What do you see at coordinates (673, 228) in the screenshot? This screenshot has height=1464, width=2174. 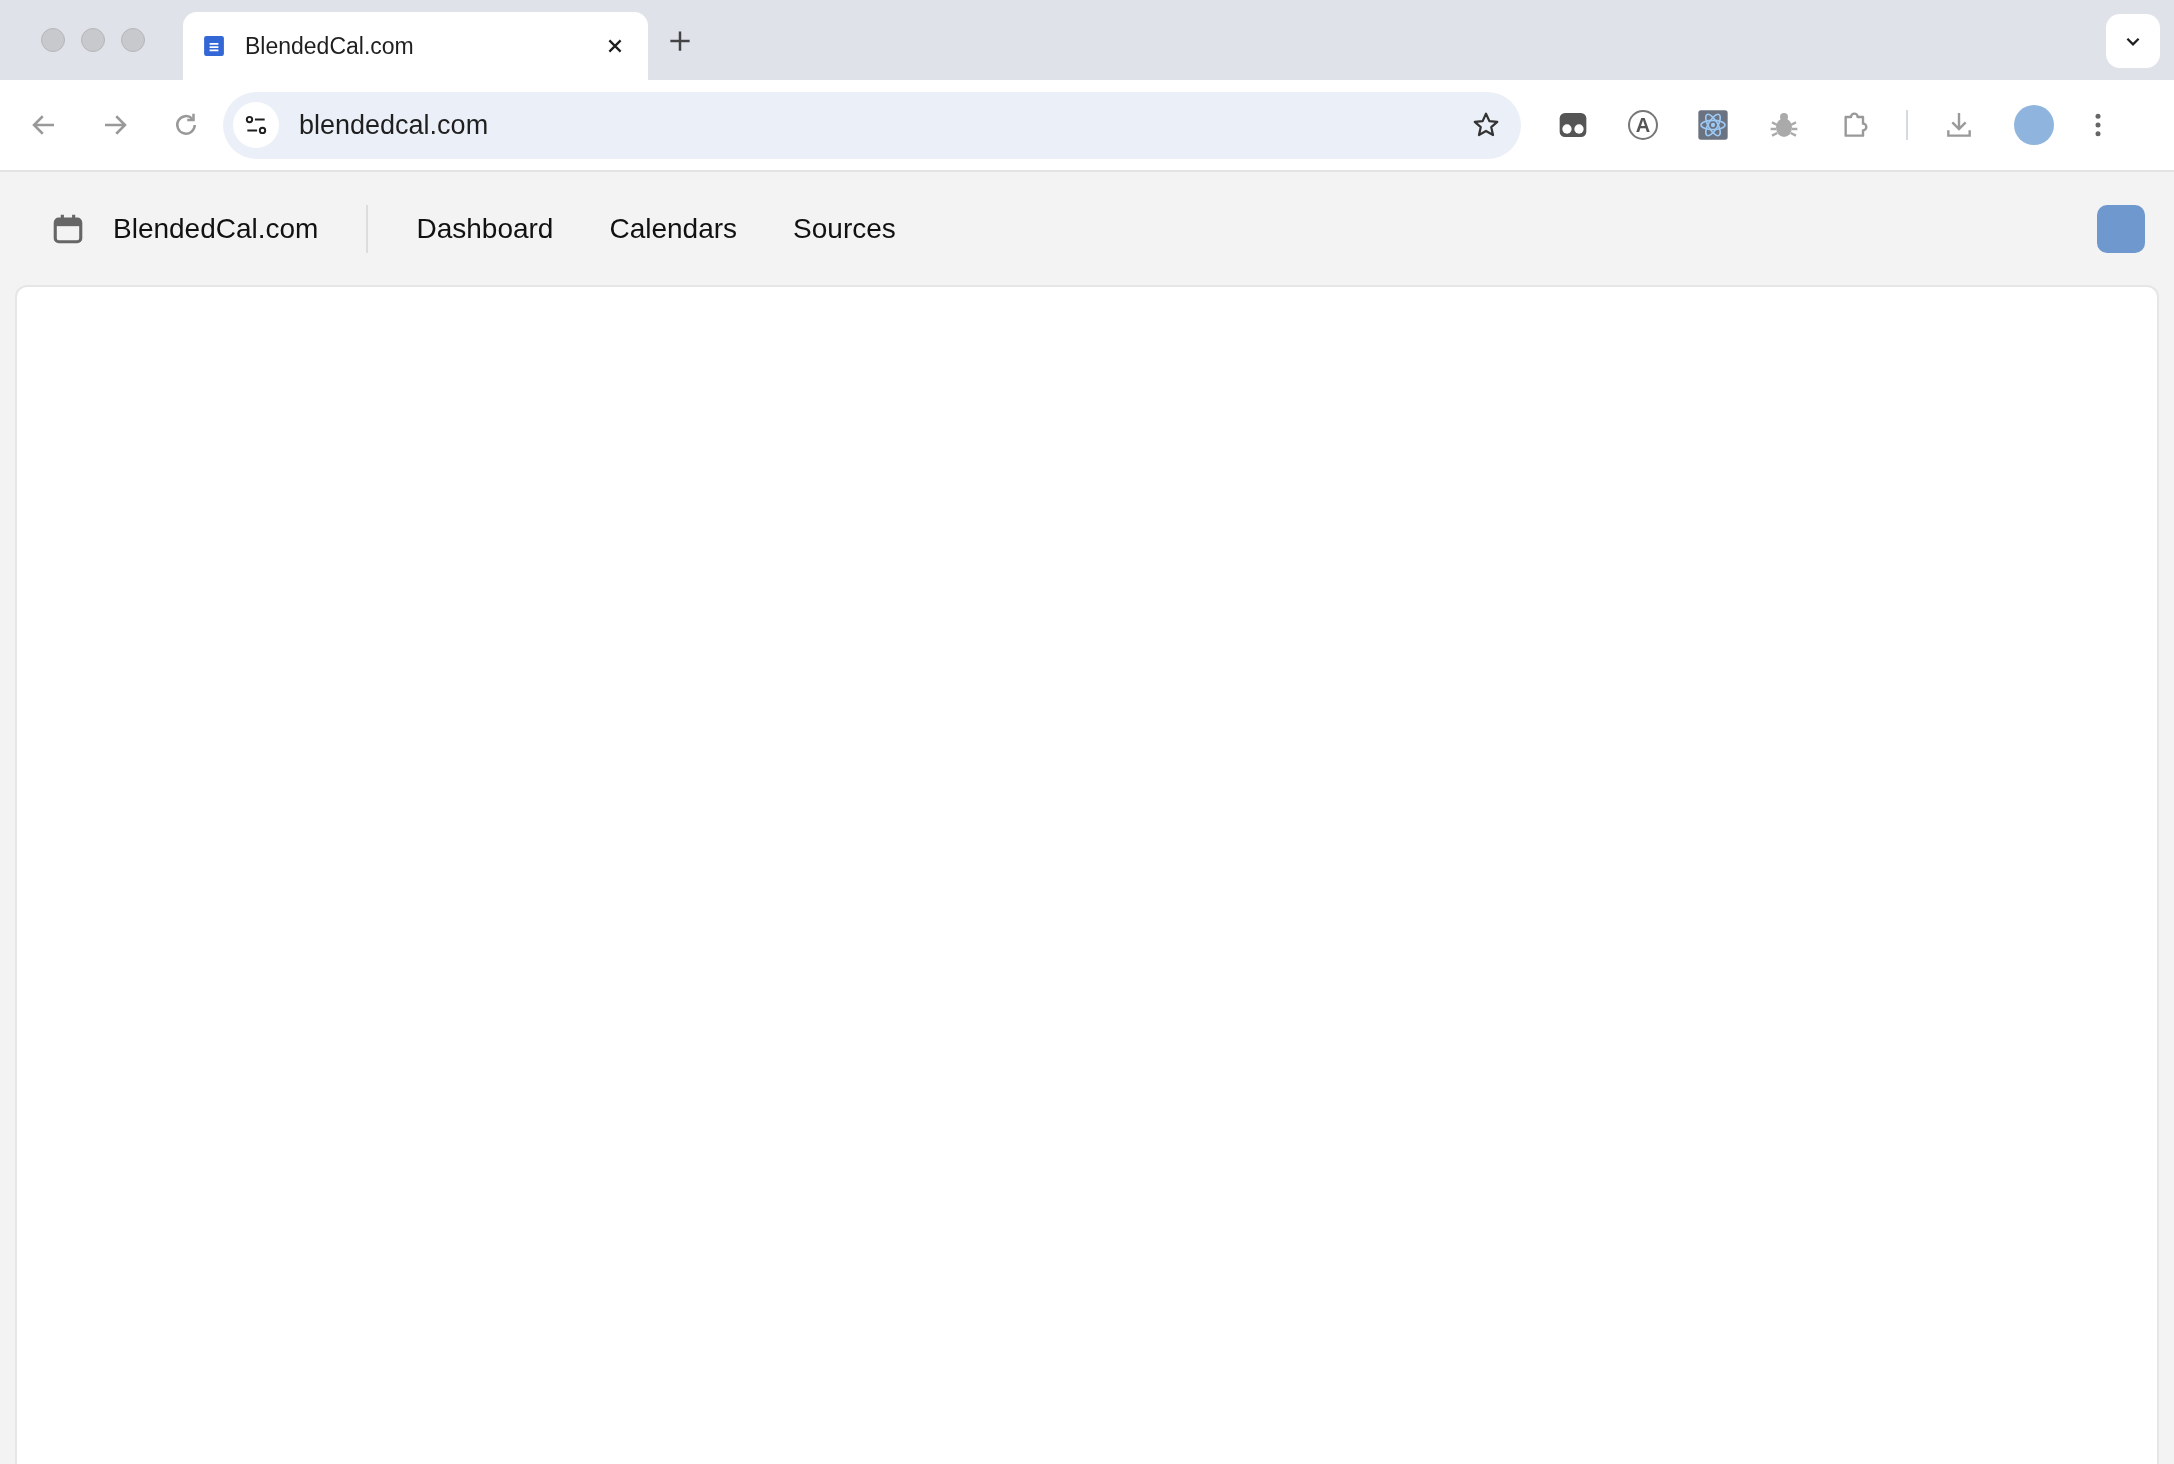 I see `nav-link: Calendars` at bounding box center [673, 228].